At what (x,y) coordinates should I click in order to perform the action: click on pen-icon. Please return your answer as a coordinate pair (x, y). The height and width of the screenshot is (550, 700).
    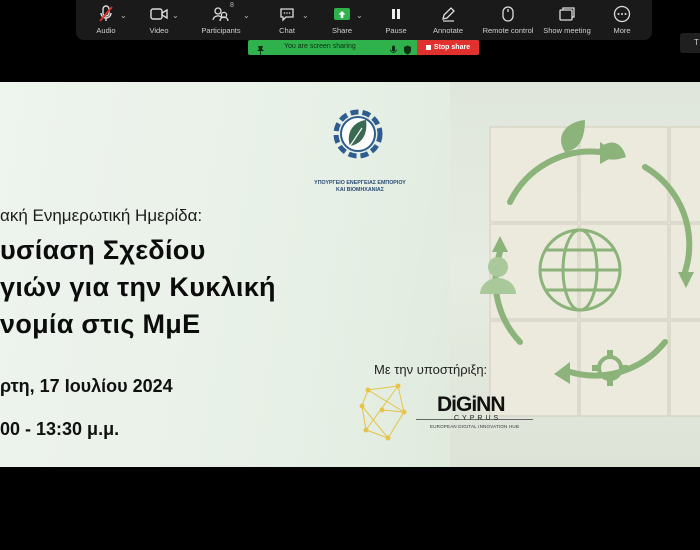
    Looking at the image, I should click on (448, 14).